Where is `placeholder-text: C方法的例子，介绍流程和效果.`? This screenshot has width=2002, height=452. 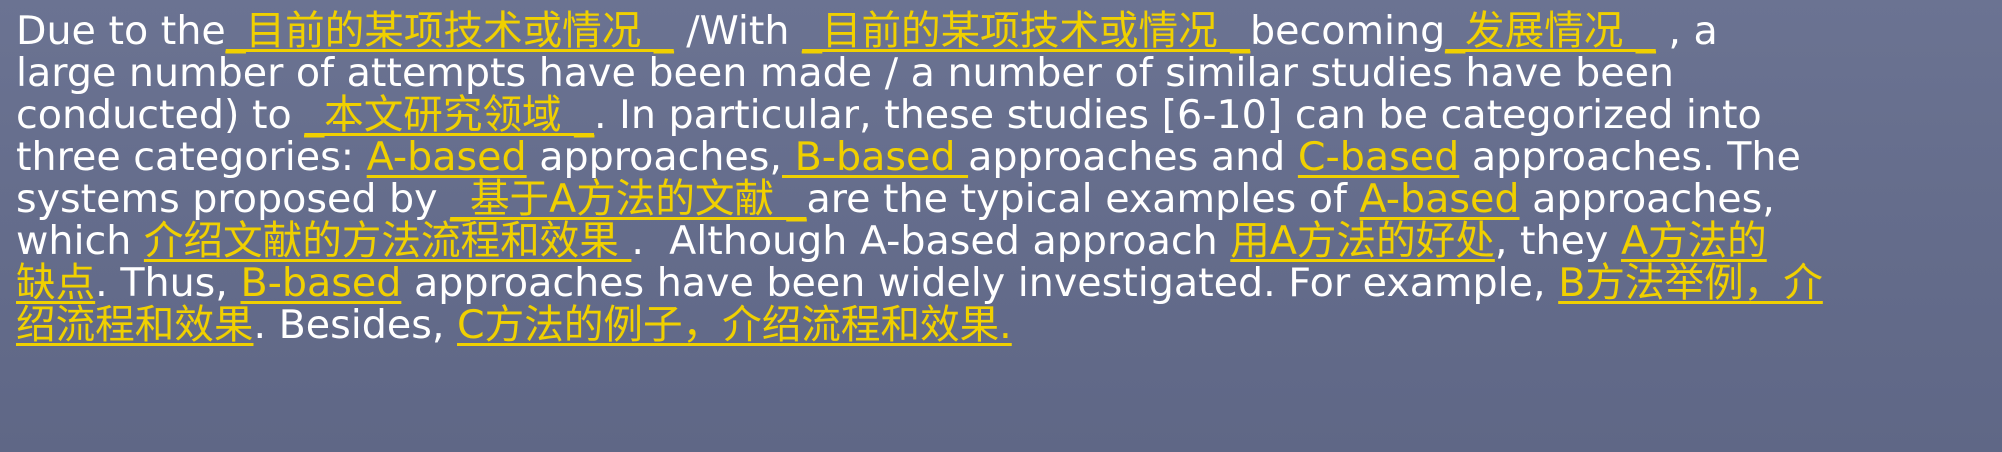
placeholder-text: C方法的例子，介绍流程和效果. is located at coordinates (734, 325).